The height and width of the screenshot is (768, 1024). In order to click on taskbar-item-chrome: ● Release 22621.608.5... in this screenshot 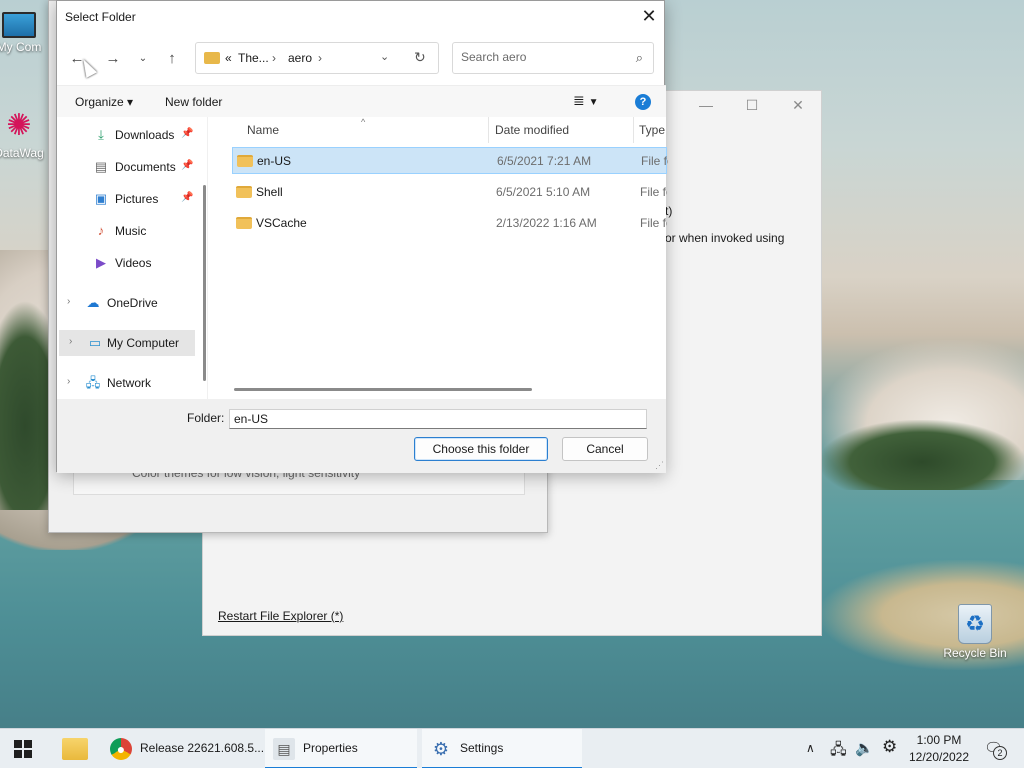, I will do `click(183, 748)`.